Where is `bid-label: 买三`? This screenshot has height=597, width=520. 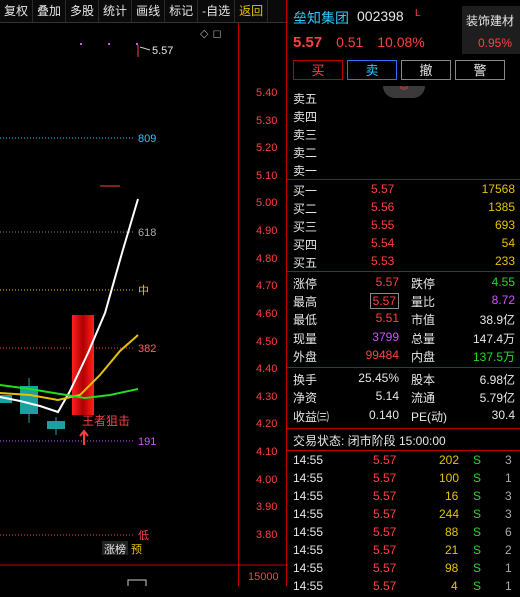
bid-label: 买三 is located at coordinates (305, 227).